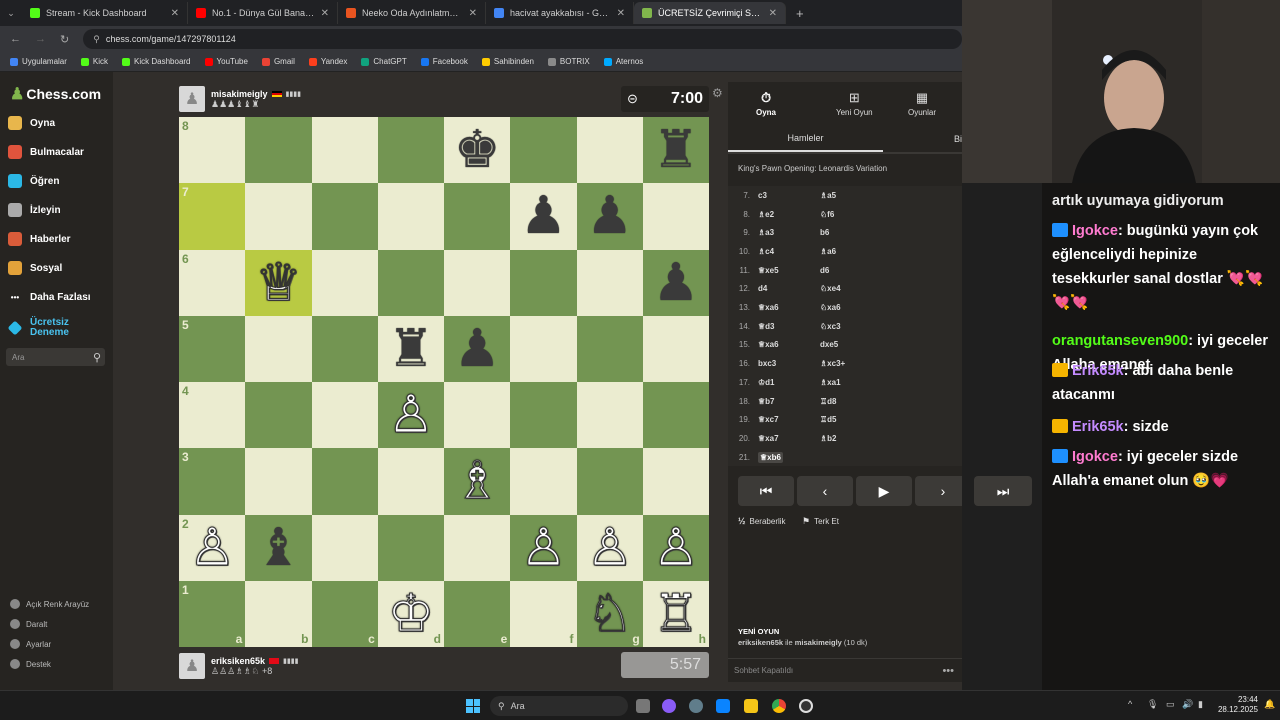  Describe the element at coordinates (609, 415) in the screenshot. I see `square-g4` at that location.